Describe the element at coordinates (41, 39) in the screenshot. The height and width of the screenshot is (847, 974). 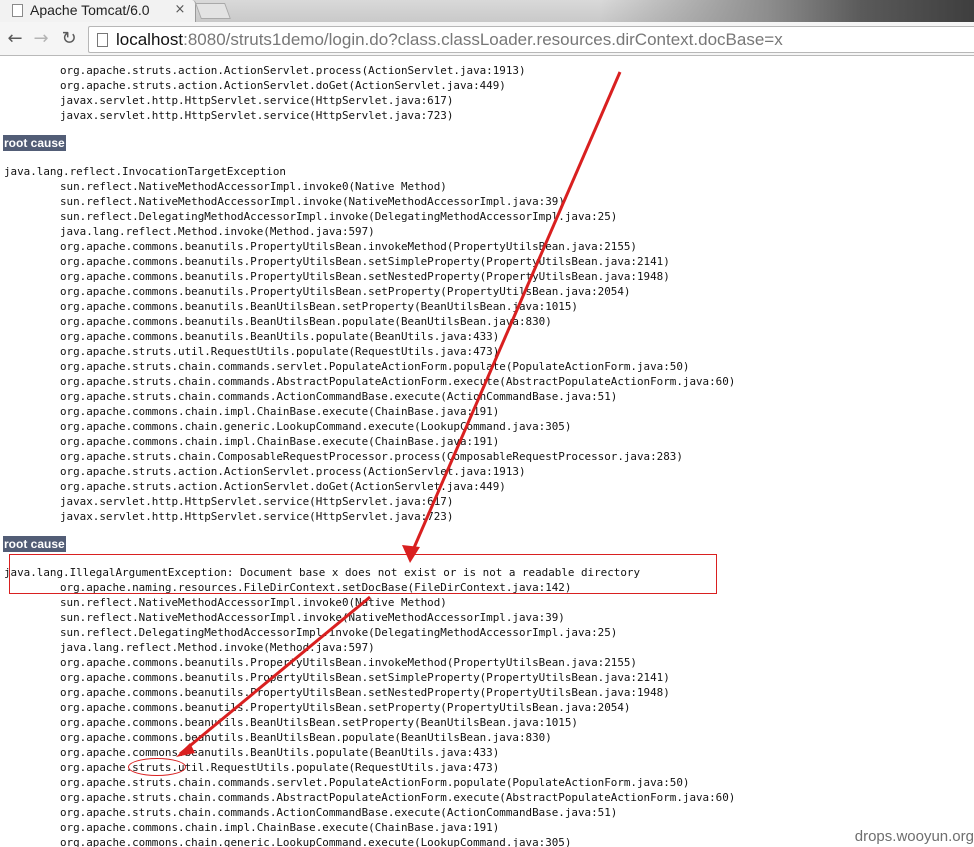
I see `forward-arrow-icon: →` at that location.